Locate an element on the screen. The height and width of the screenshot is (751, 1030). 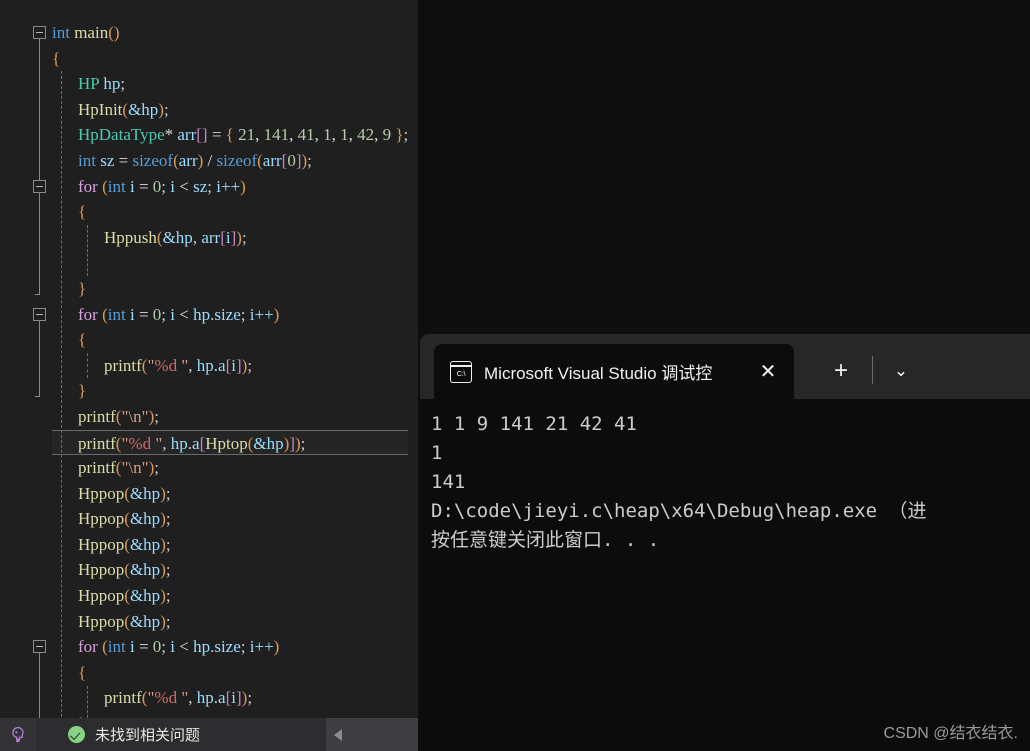
code-line-text: for (int i = 0; i < sz; i++) is located at coordinates (162, 187).